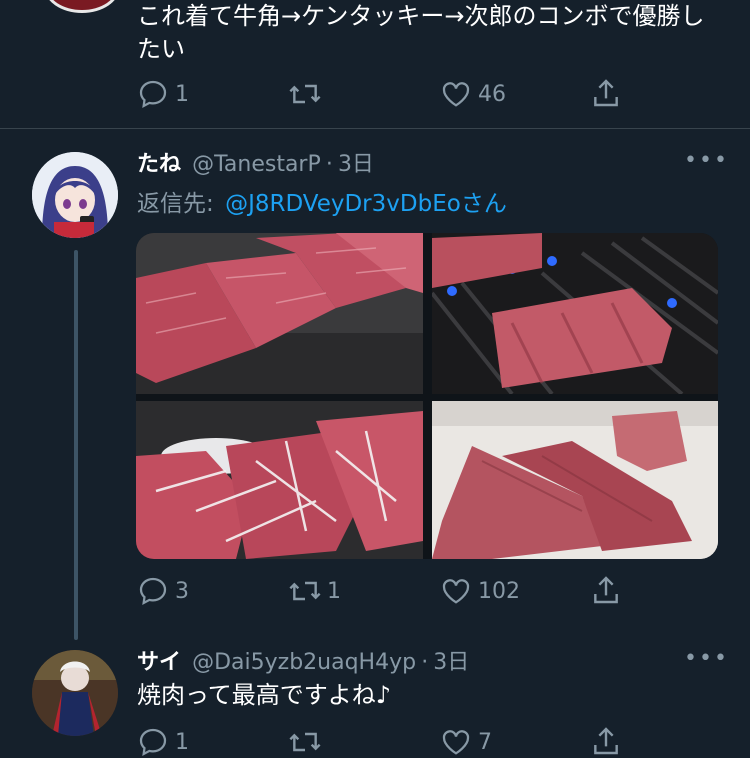 This screenshot has height=758, width=750. What do you see at coordinates (473, 94) in the screenshot?
I see `like-button: 46` at bounding box center [473, 94].